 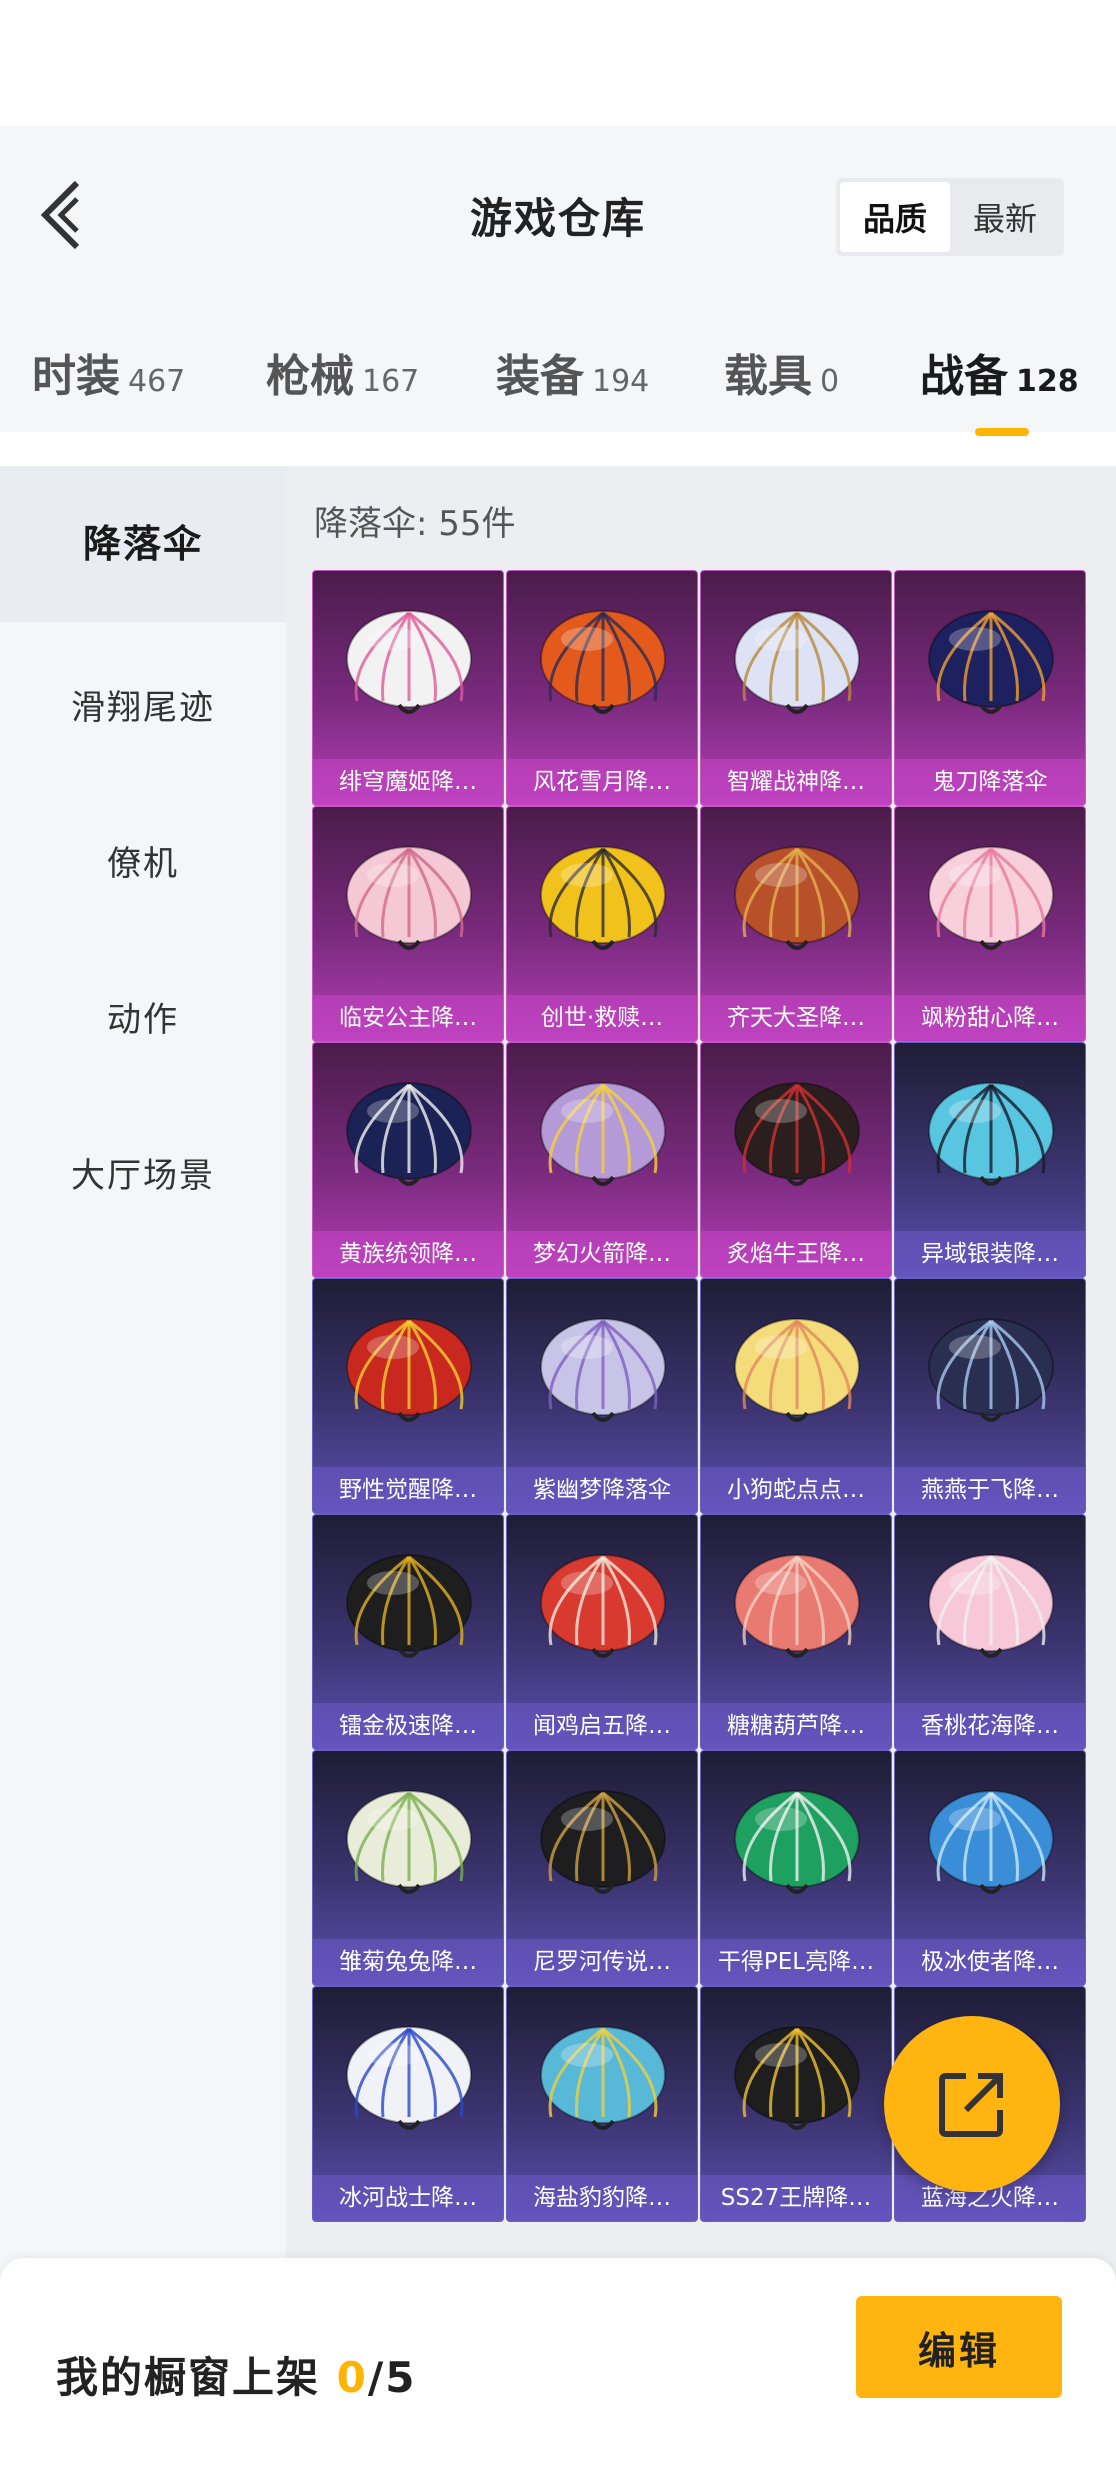 What do you see at coordinates (768, 376) in the screenshot?
I see `tab-label: 载具` at bounding box center [768, 376].